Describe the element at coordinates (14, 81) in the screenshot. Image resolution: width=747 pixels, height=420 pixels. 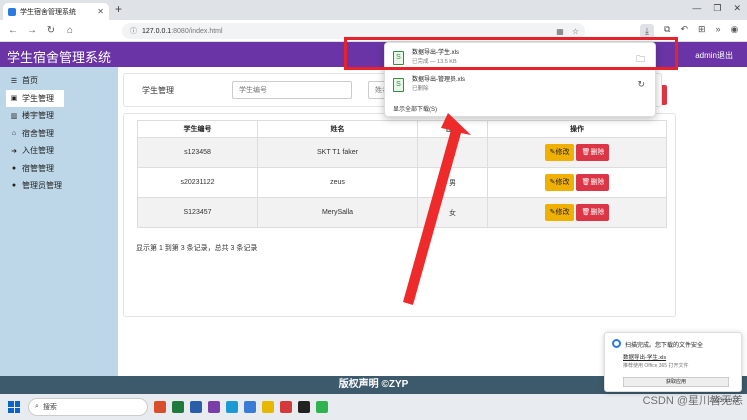
I see `list-icon: ☰` at that location.